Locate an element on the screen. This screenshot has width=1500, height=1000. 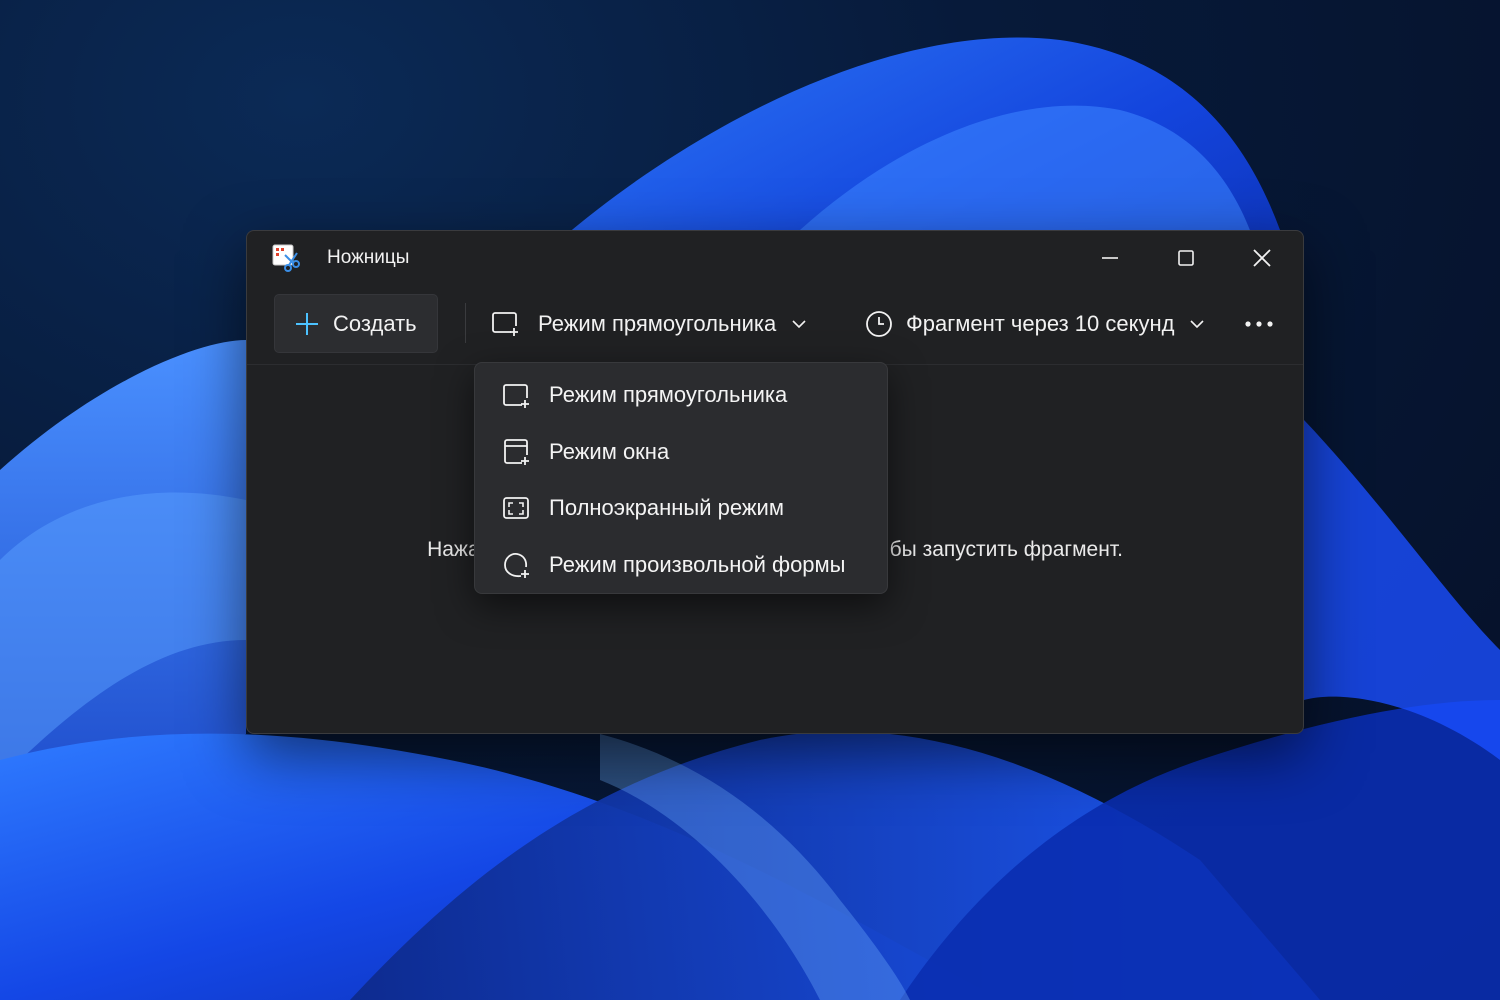
snip-delay-dropdown: Фрагмент через 10 секунд is located at coordinates (1043, 323).